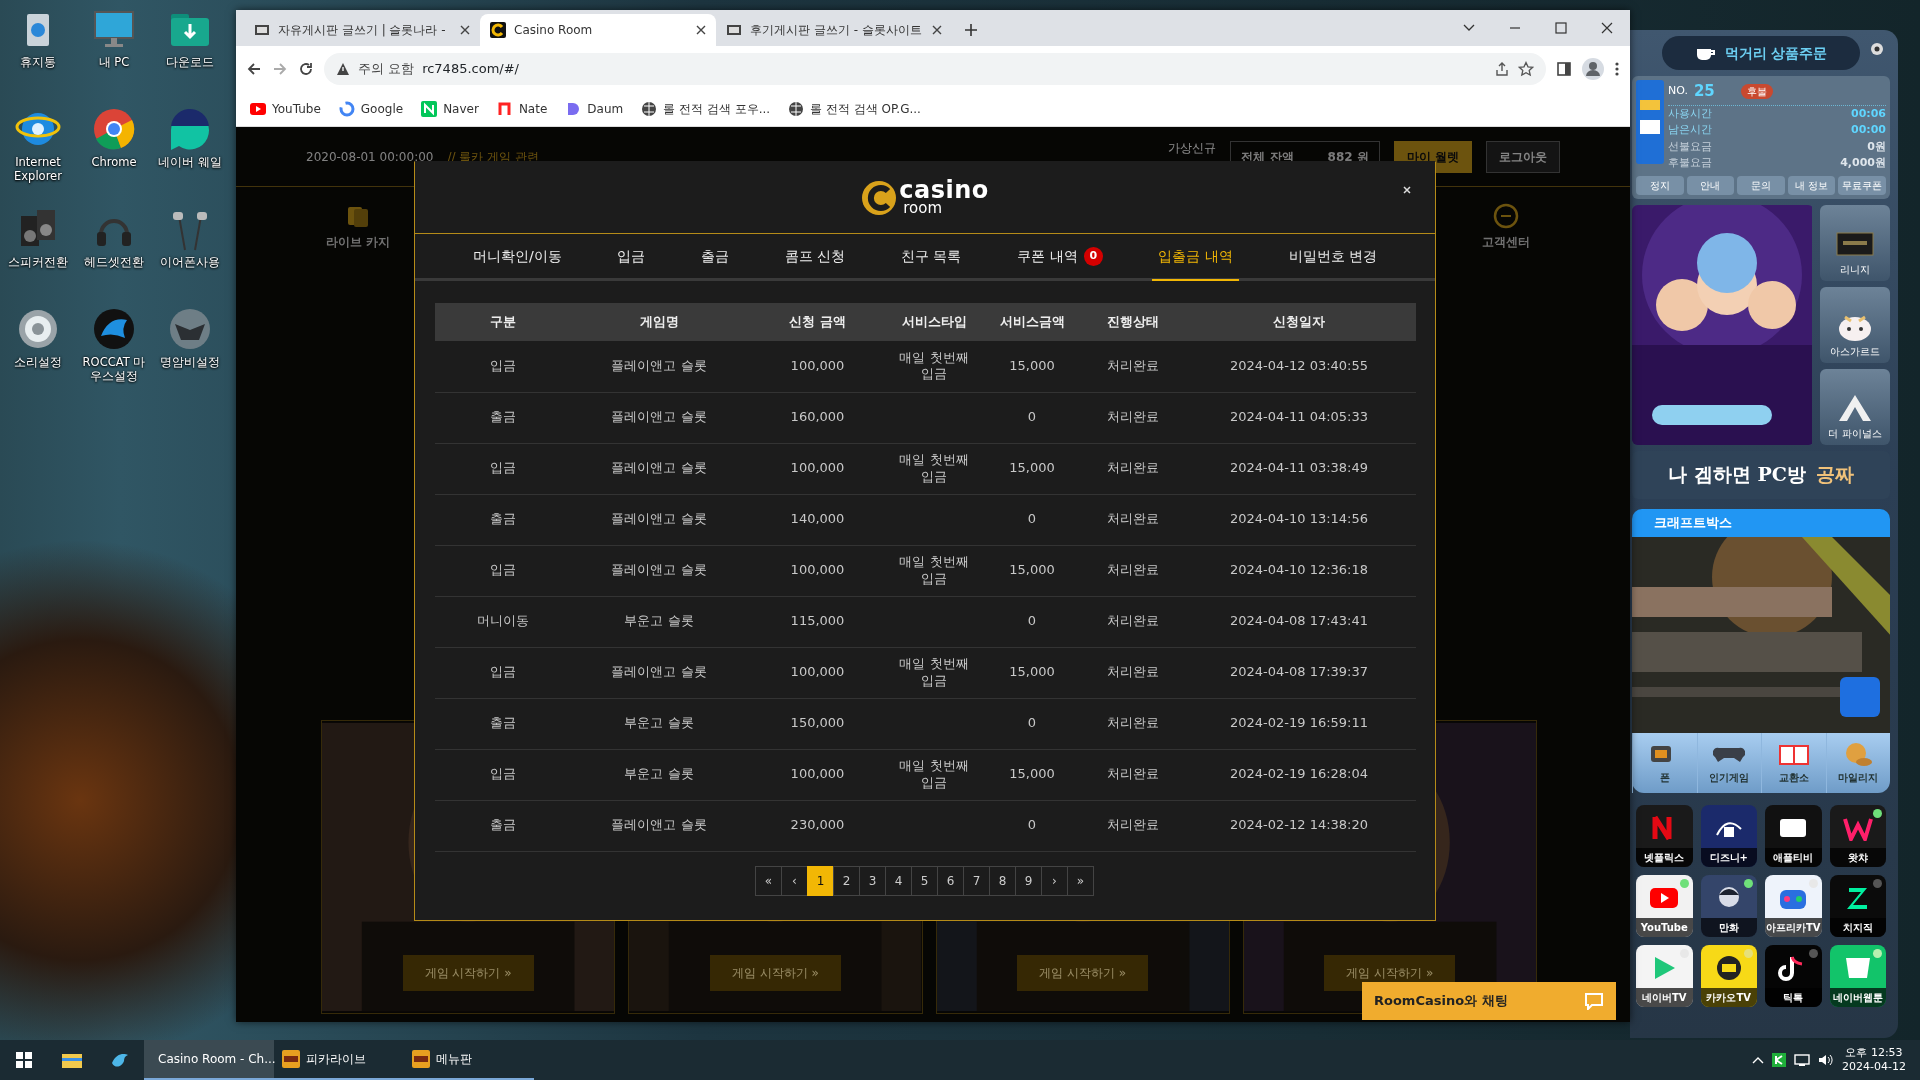 Image resolution: width=1920 pixels, height=1080 pixels. What do you see at coordinates (1802, 1060) in the screenshot?
I see `network-icon` at bounding box center [1802, 1060].